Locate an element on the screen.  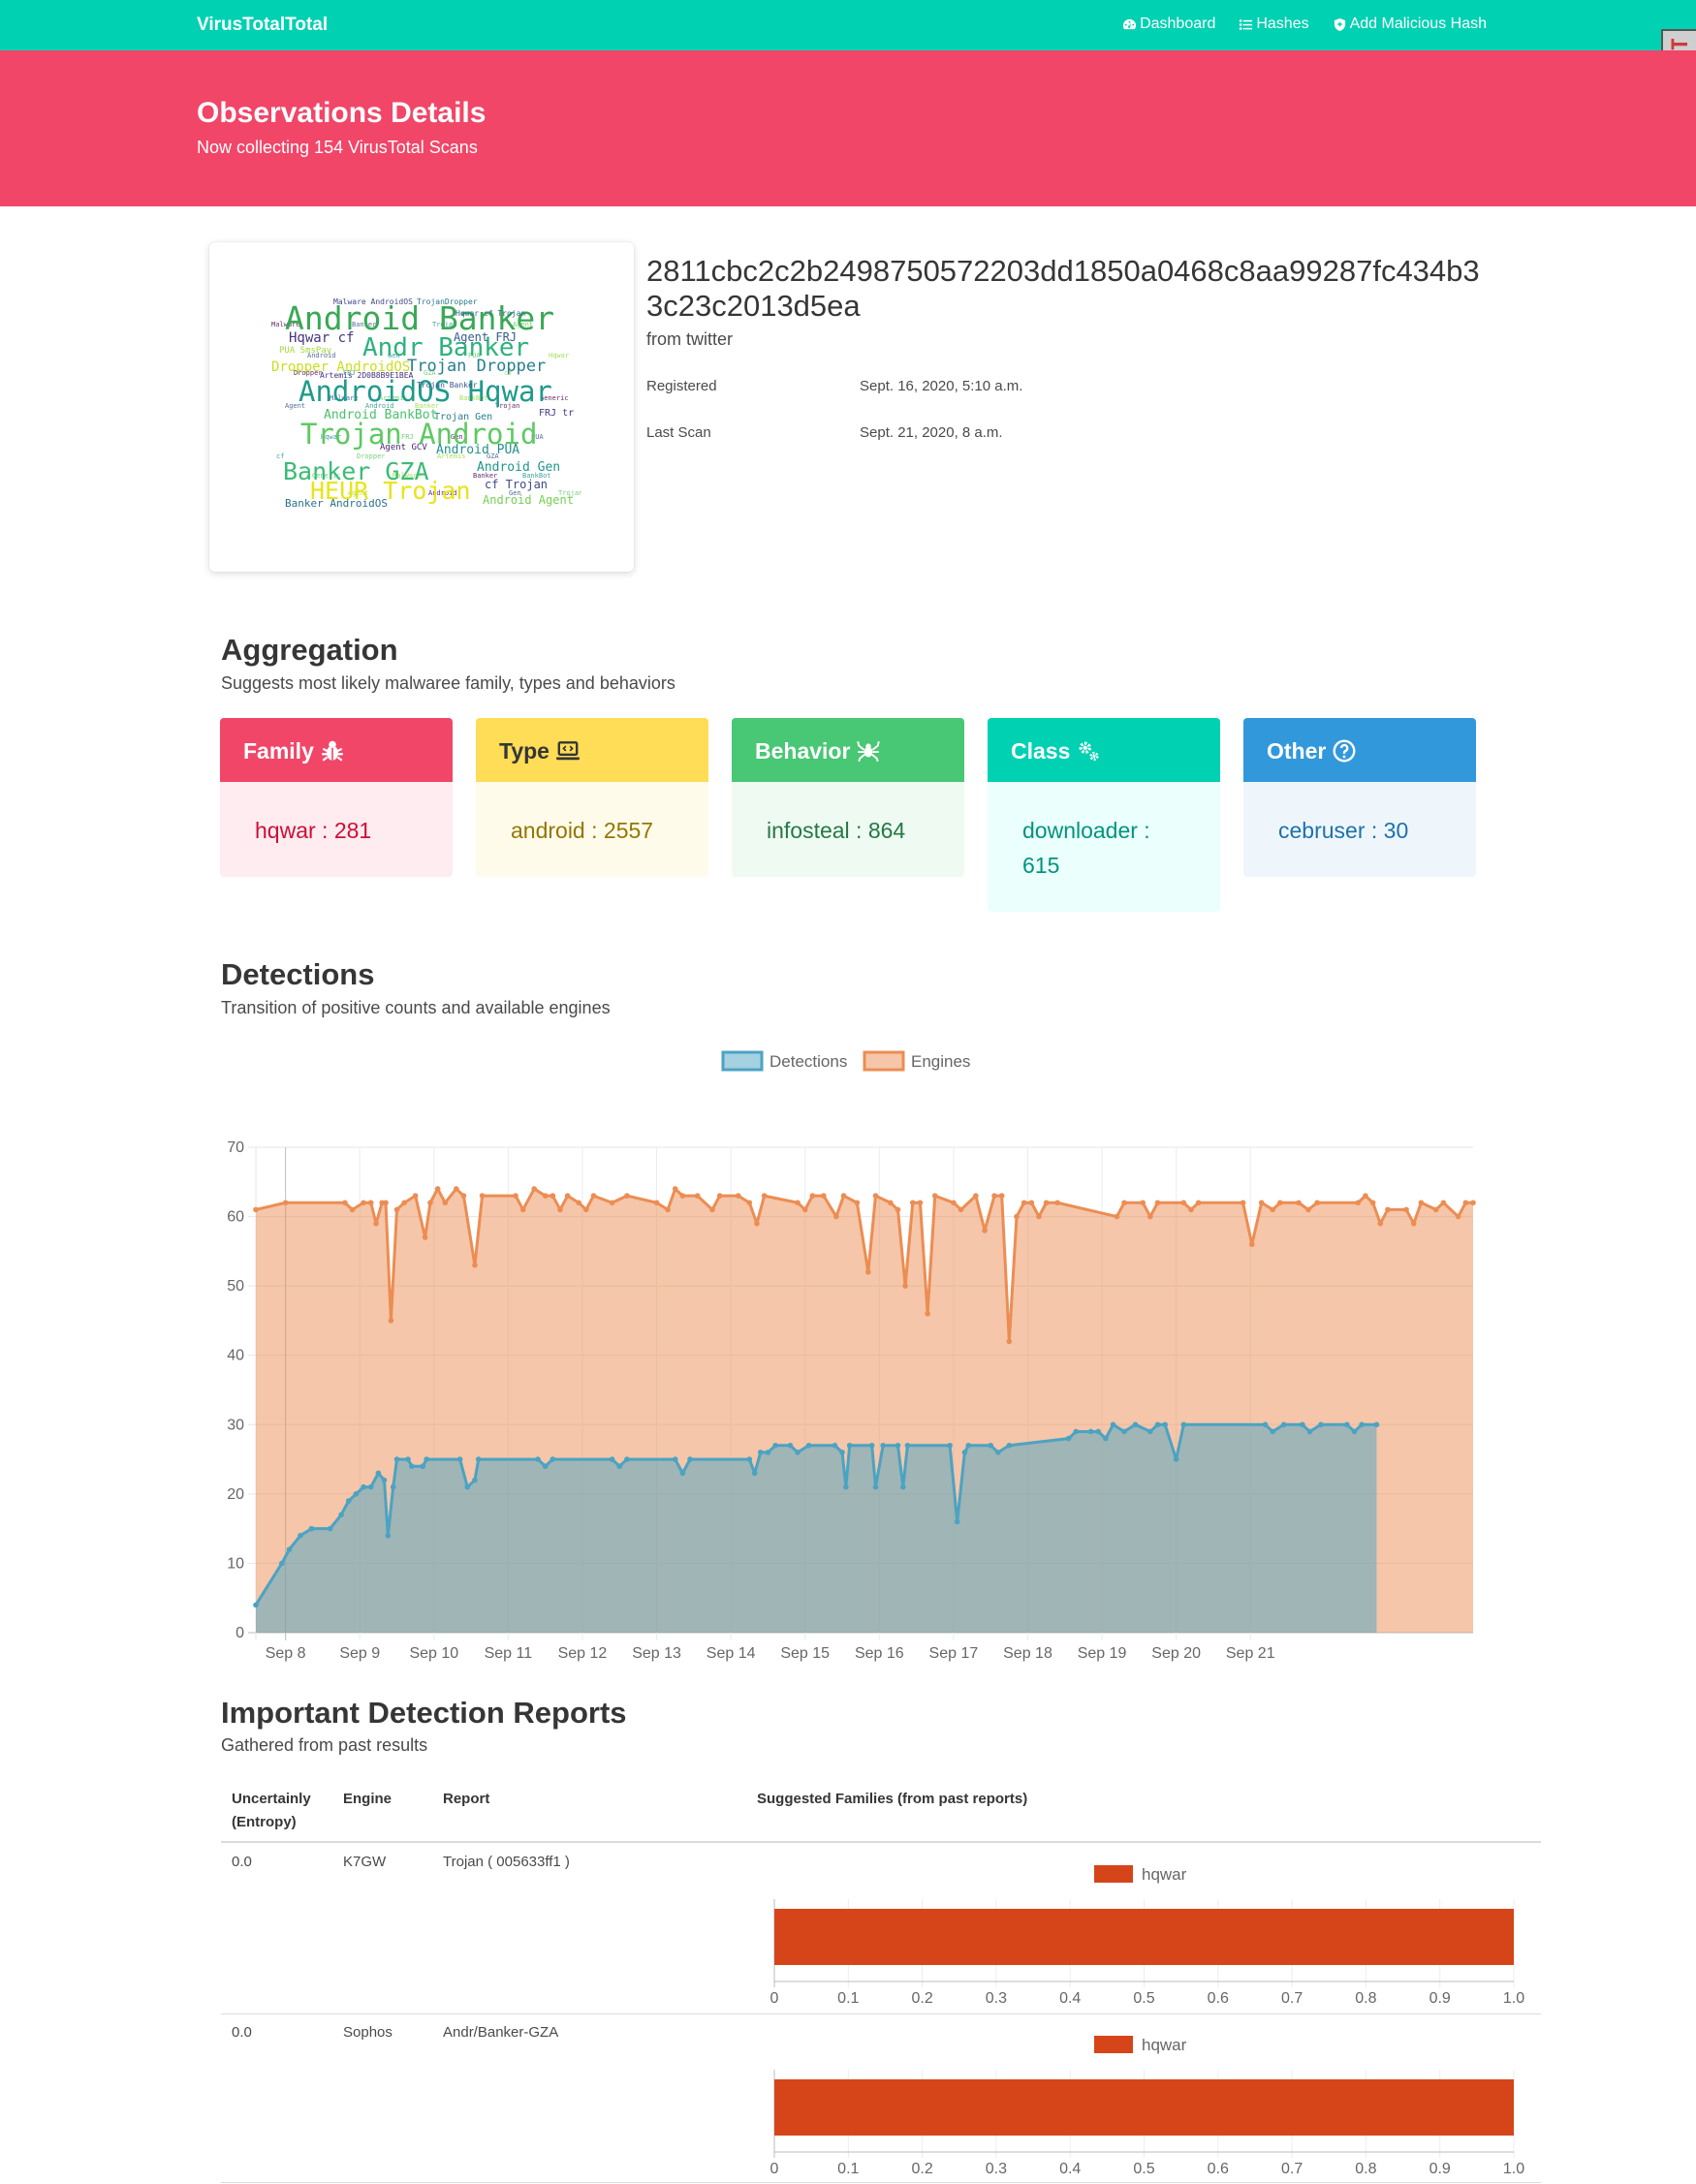
y-tick-label: 40 is located at coordinates (235, 1356).